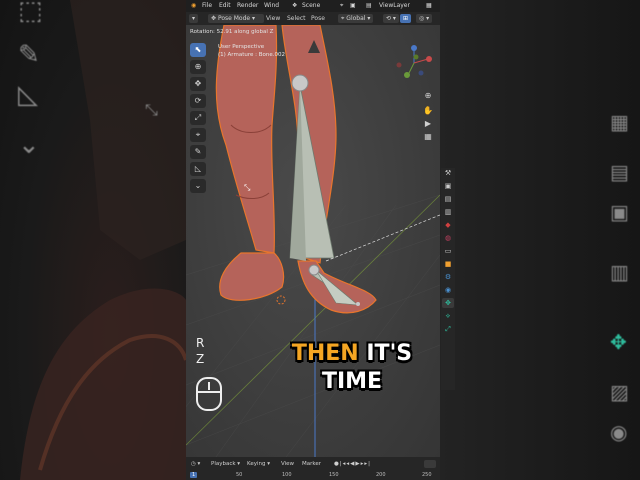  I want to click on render-props-icon: ▤, so click(619, 172).